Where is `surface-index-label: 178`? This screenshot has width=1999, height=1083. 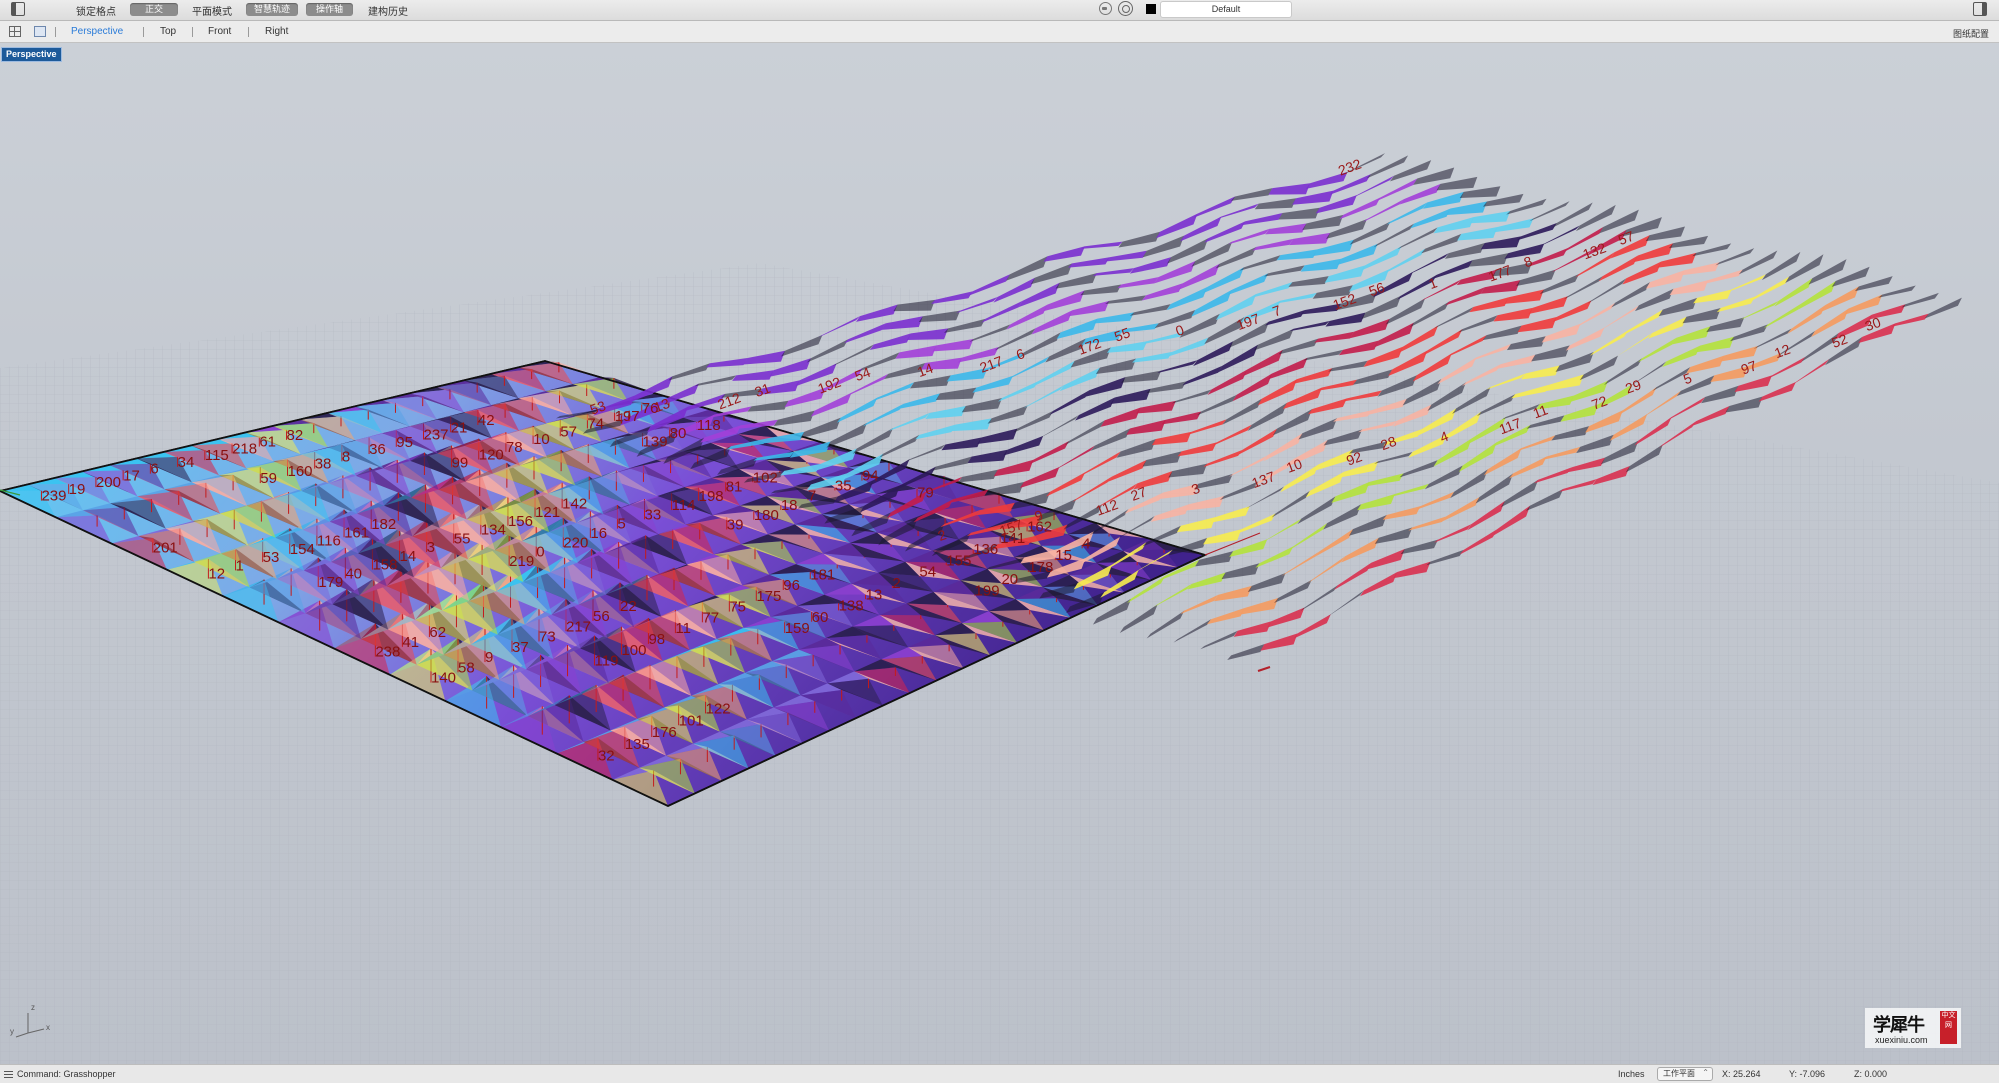 surface-index-label: 178 is located at coordinates (1040, 567).